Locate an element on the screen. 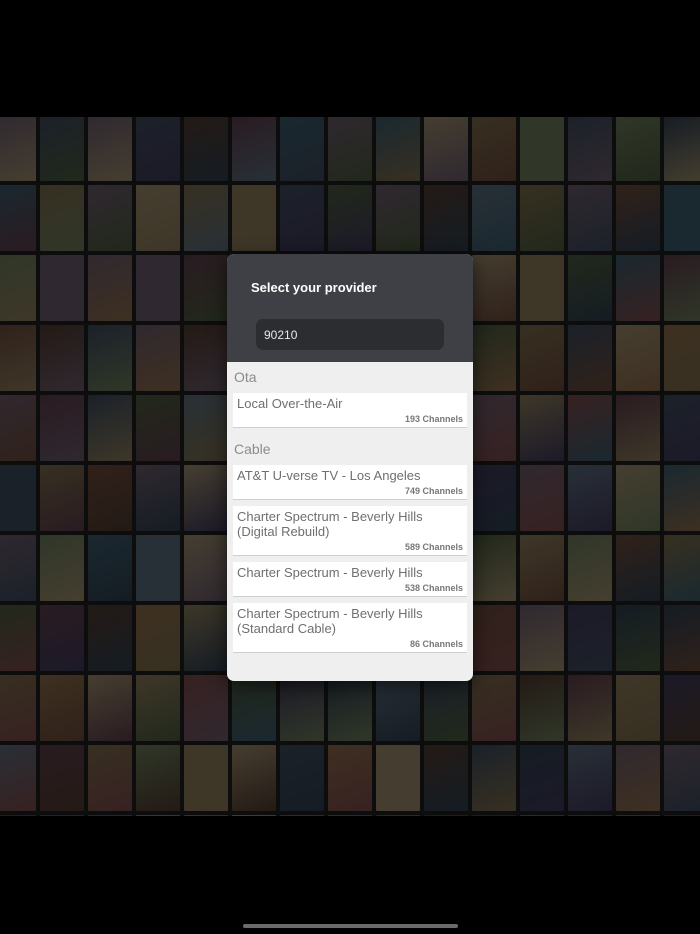  channel-count: 86 Channels is located at coordinates (436, 644).